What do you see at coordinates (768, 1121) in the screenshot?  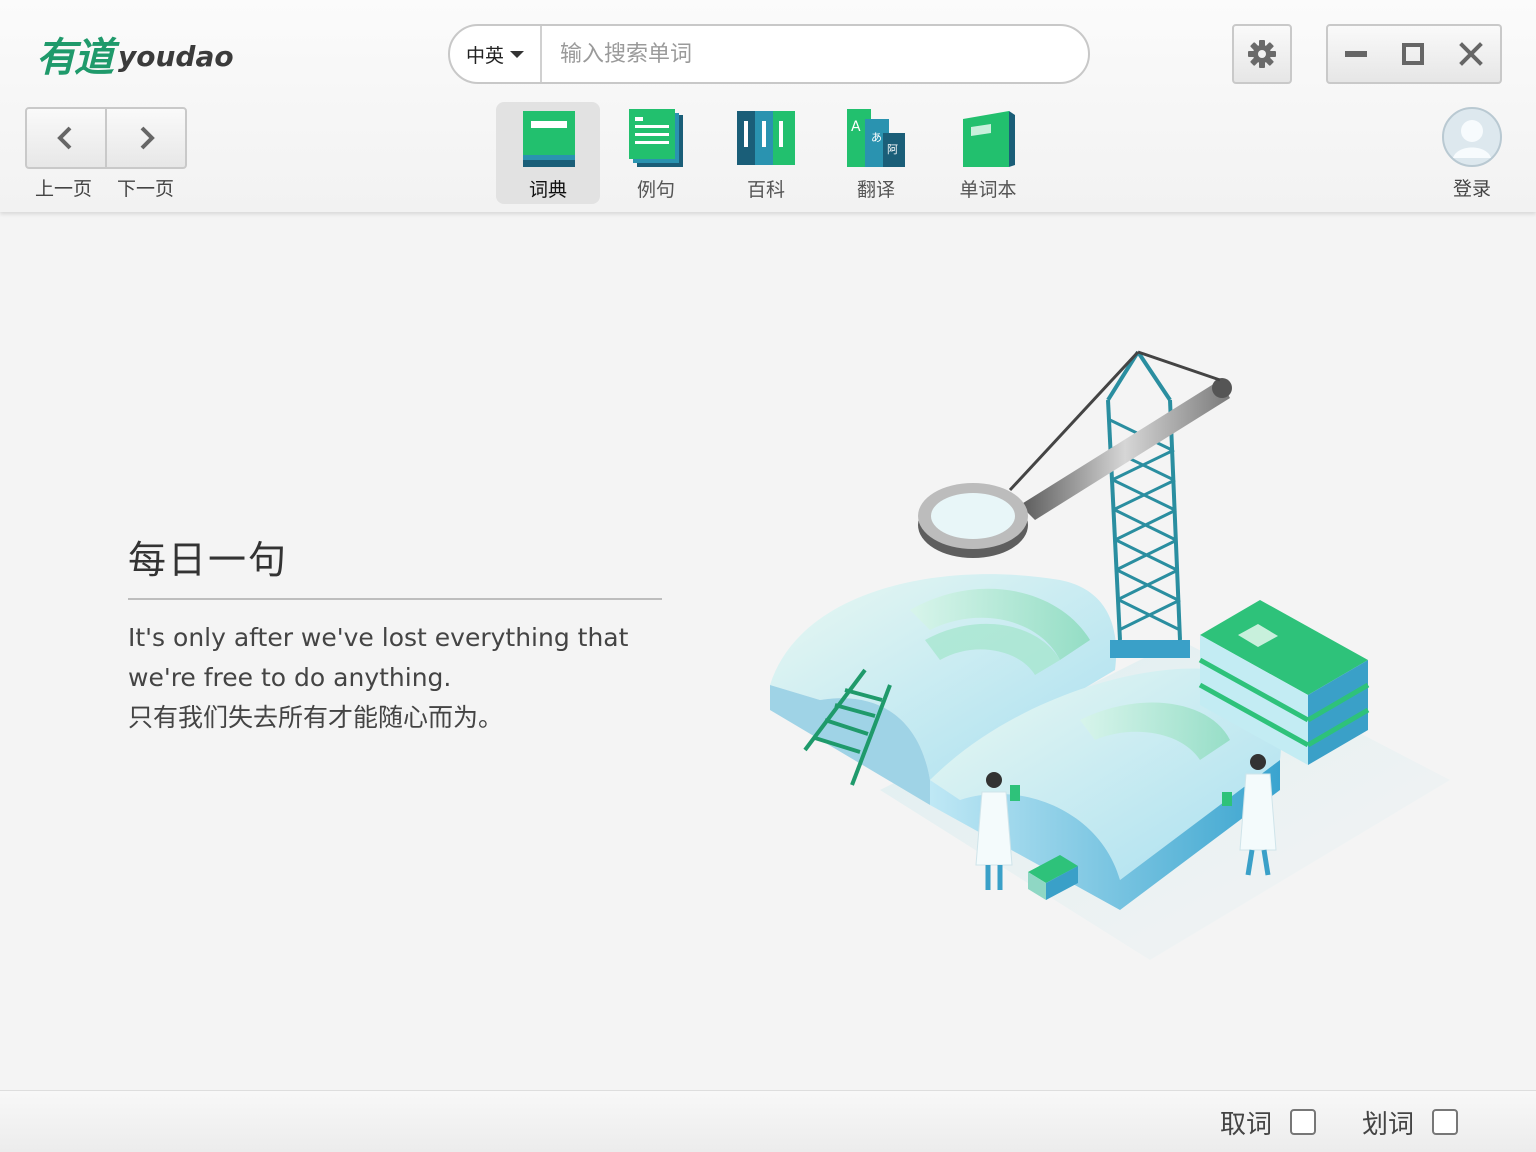 I see `status-footer: 取词 划词` at bounding box center [768, 1121].